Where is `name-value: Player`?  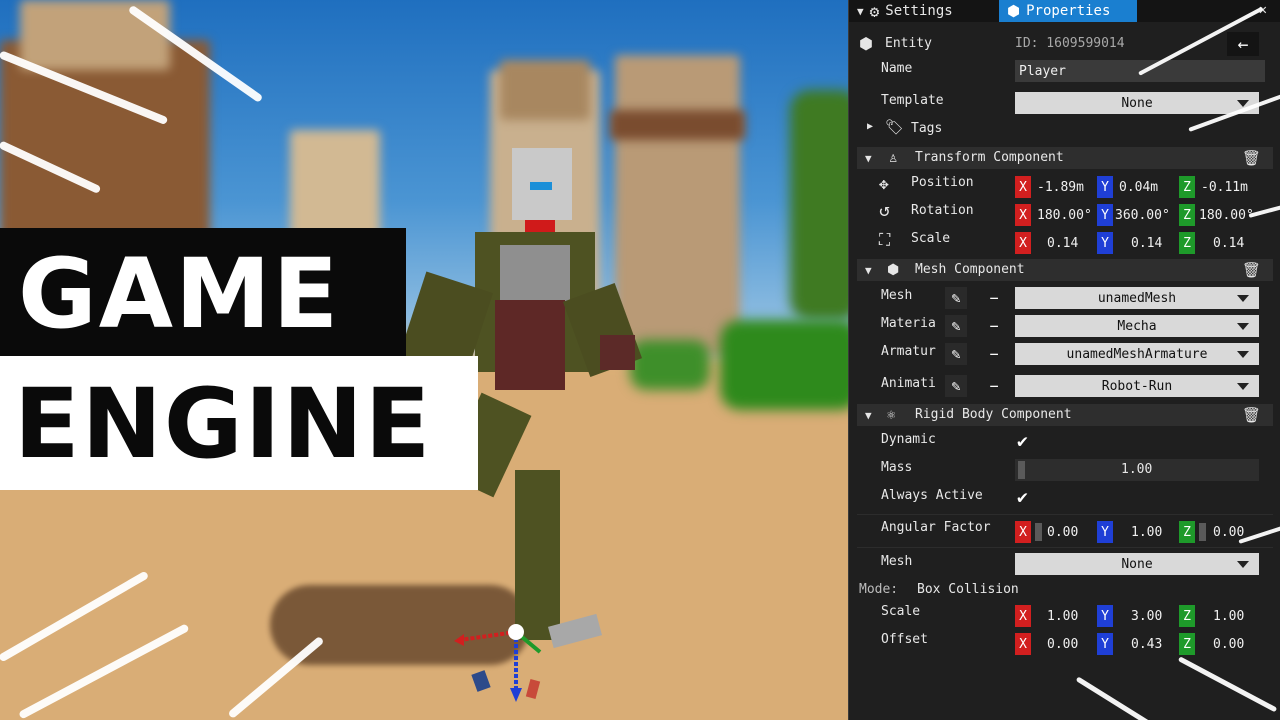 name-value: Player is located at coordinates (1042, 71).